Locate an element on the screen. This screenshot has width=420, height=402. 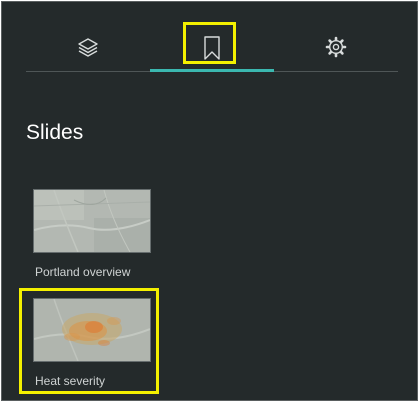
layers-icon is located at coordinates (88, 47).